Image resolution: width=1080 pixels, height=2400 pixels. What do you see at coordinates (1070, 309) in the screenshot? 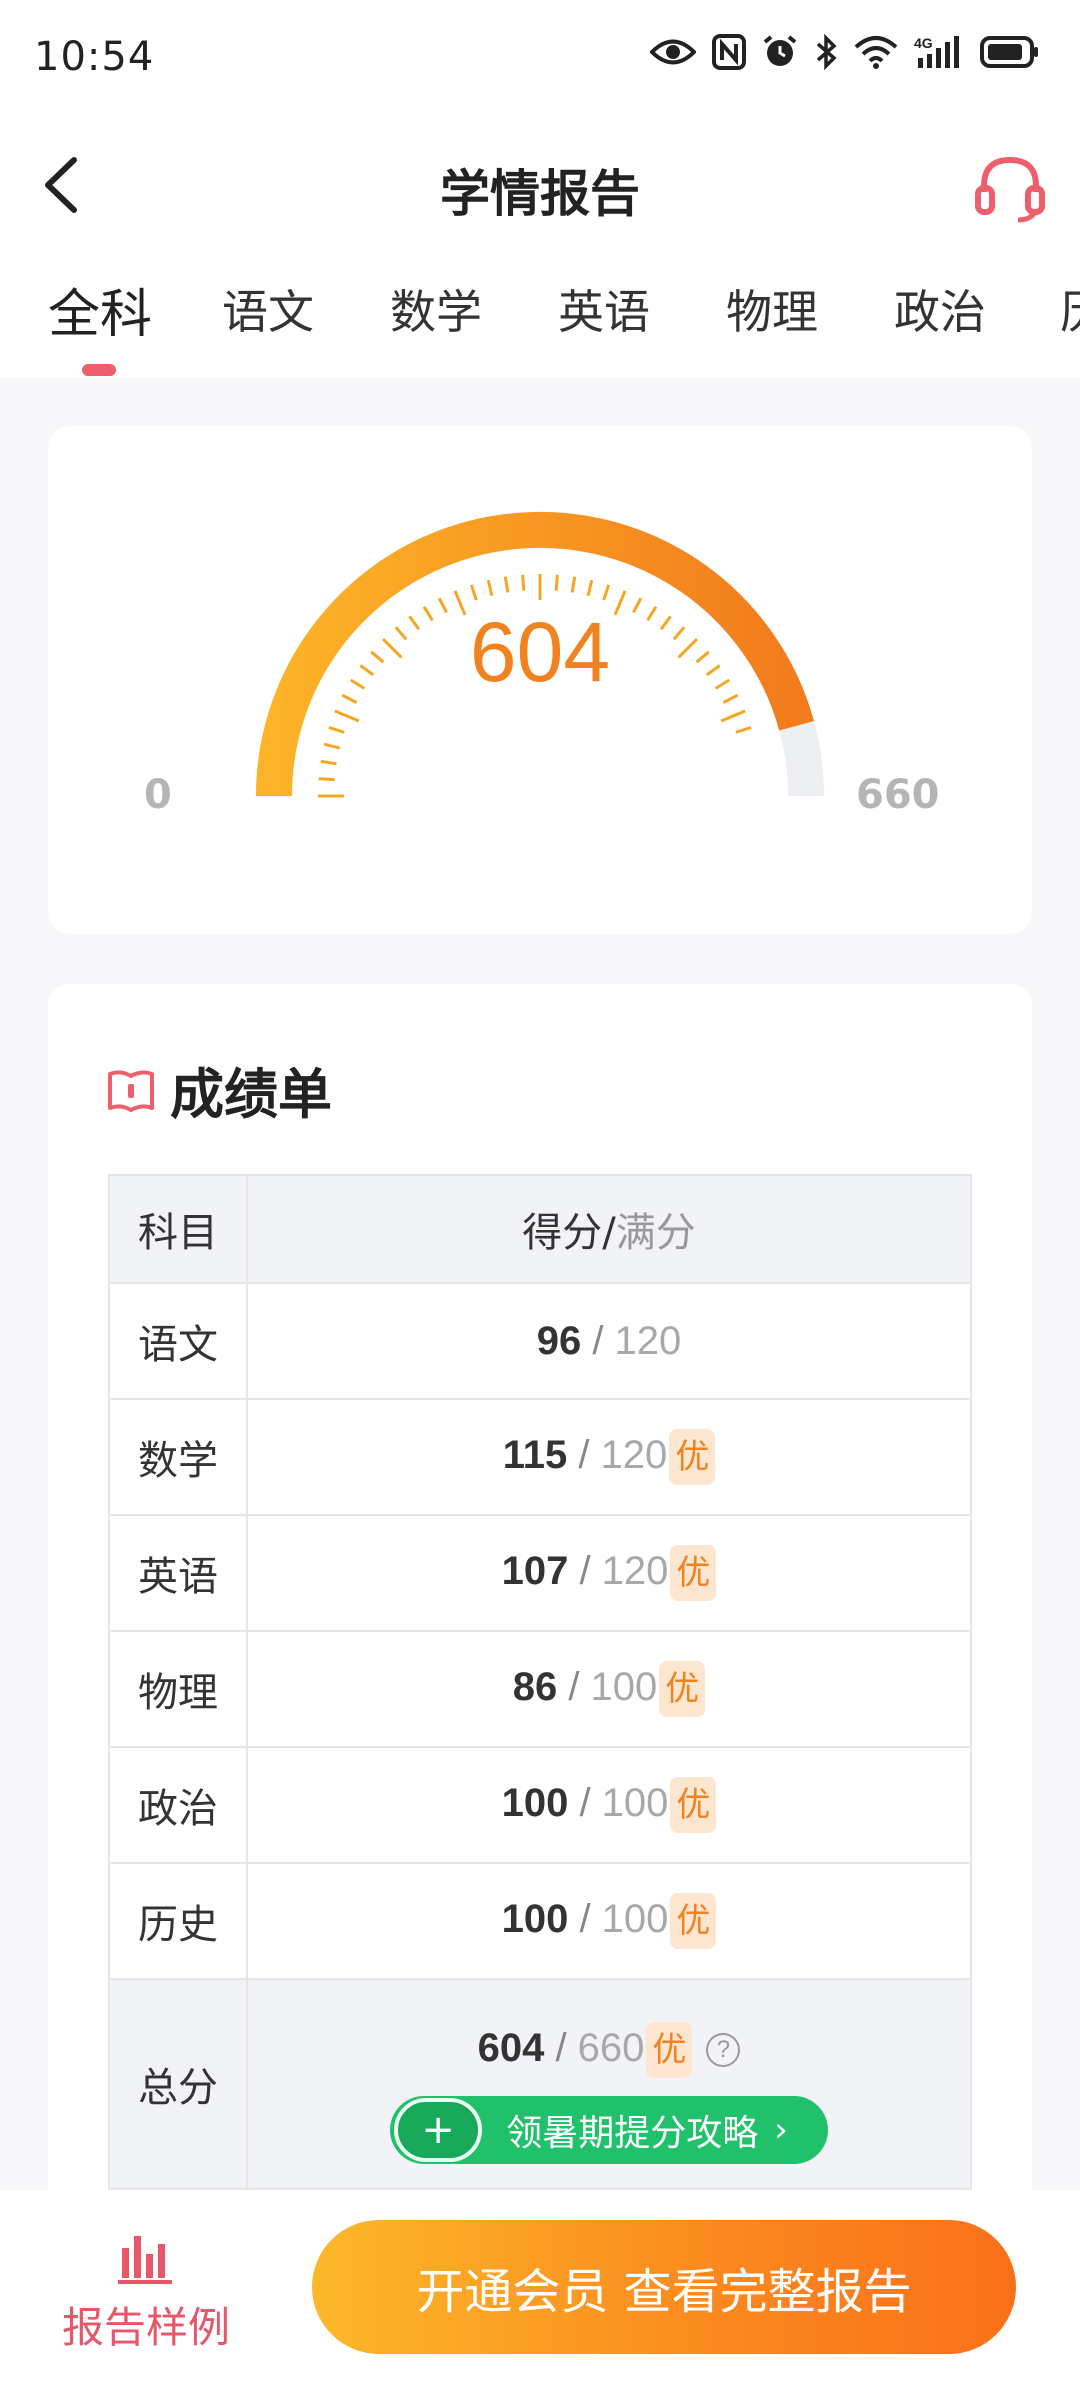
I see `tab-history: 历` at bounding box center [1070, 309].